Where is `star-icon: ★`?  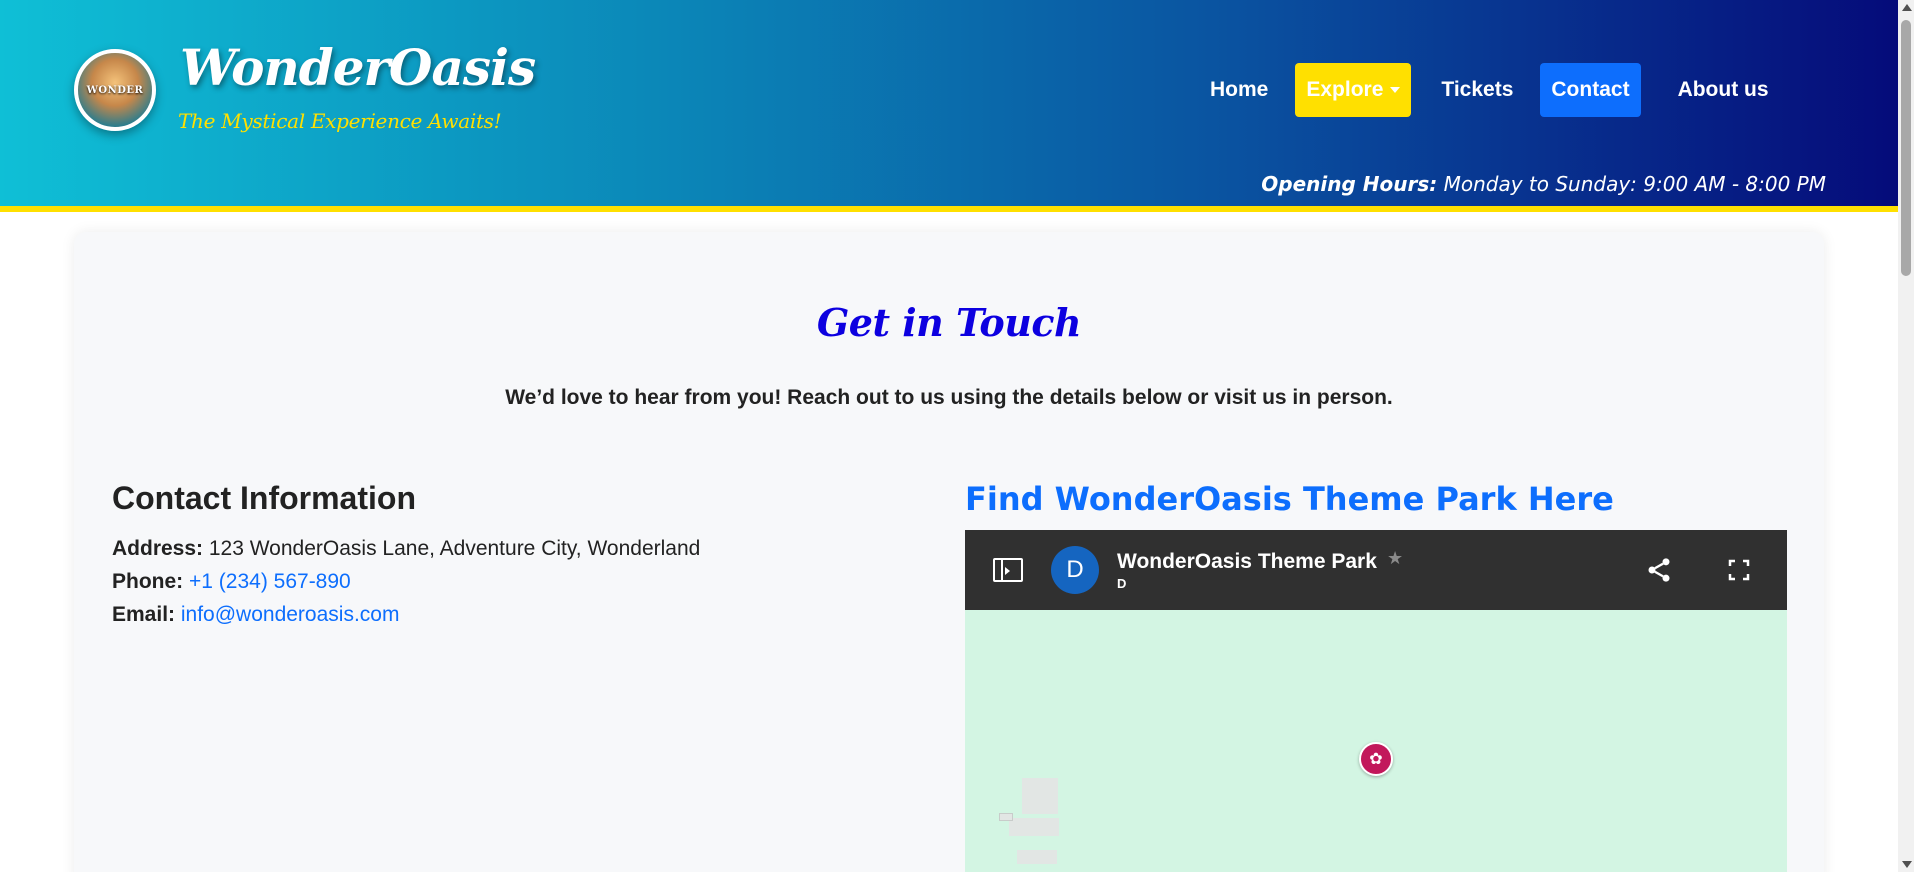 star-icon: ★ is located at coordinates (1395, 558).